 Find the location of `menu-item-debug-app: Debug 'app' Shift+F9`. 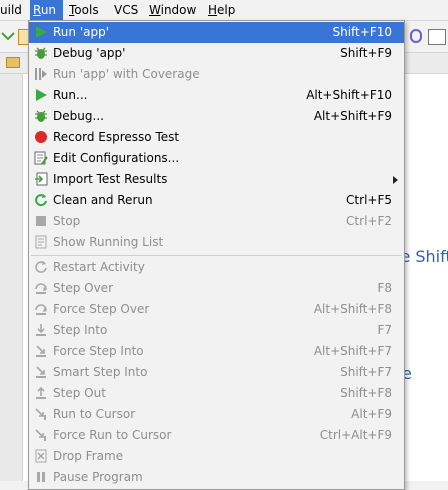

menu-item-debug-app: Debug 'app' Shift+F9 is located at coordinates (216, 53).